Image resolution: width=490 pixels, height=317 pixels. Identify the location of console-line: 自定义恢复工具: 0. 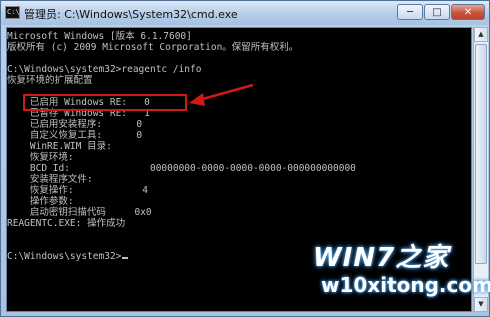
(75, 135).